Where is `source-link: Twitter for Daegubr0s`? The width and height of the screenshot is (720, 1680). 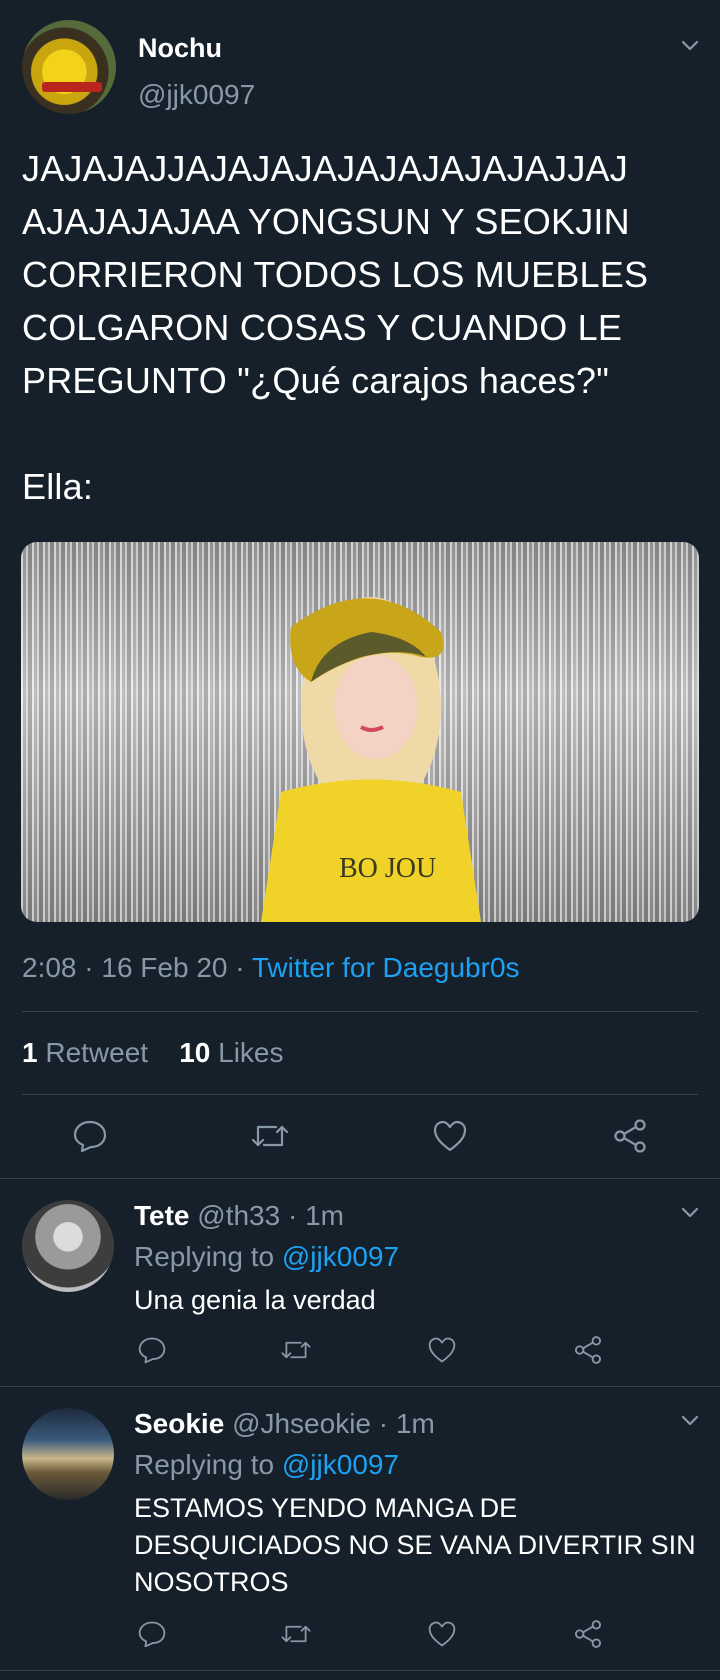
source-link: Twitter for Daegubr0s is located at coordinates (386, 967).